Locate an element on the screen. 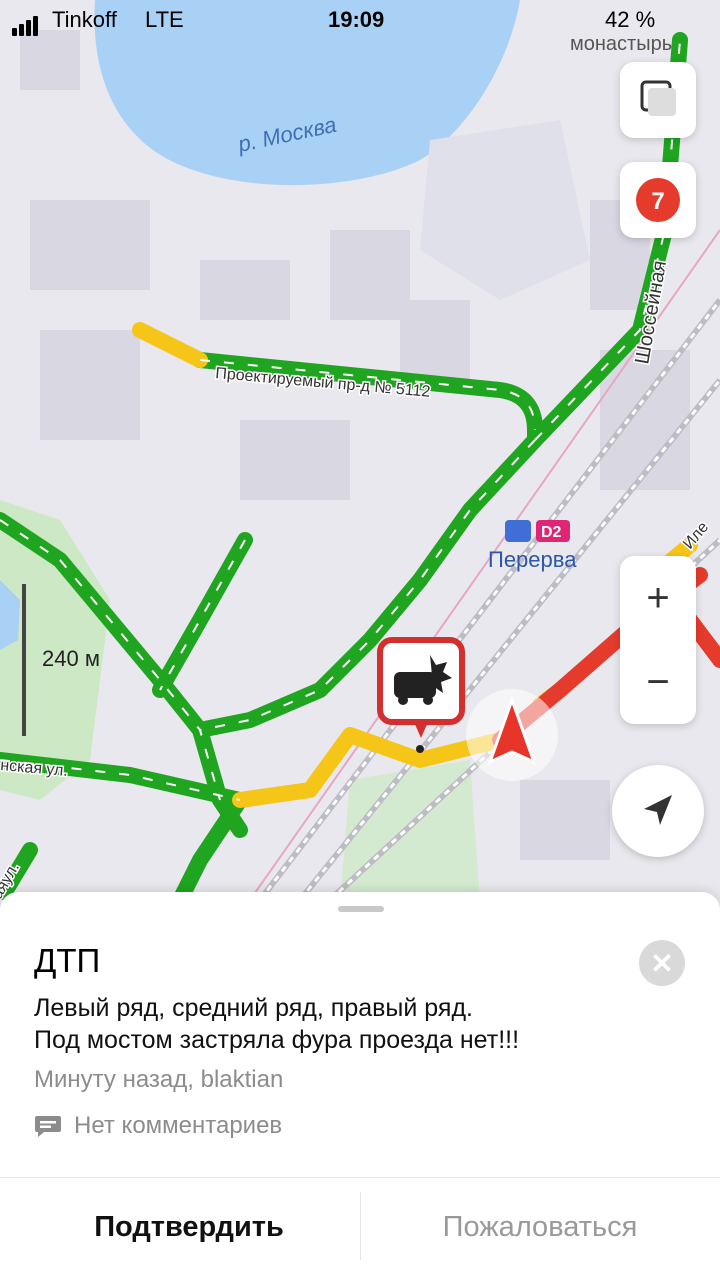 This screenshot has width=720, height=1280. zoom-in-button: + is located at coordinates (658, 598).